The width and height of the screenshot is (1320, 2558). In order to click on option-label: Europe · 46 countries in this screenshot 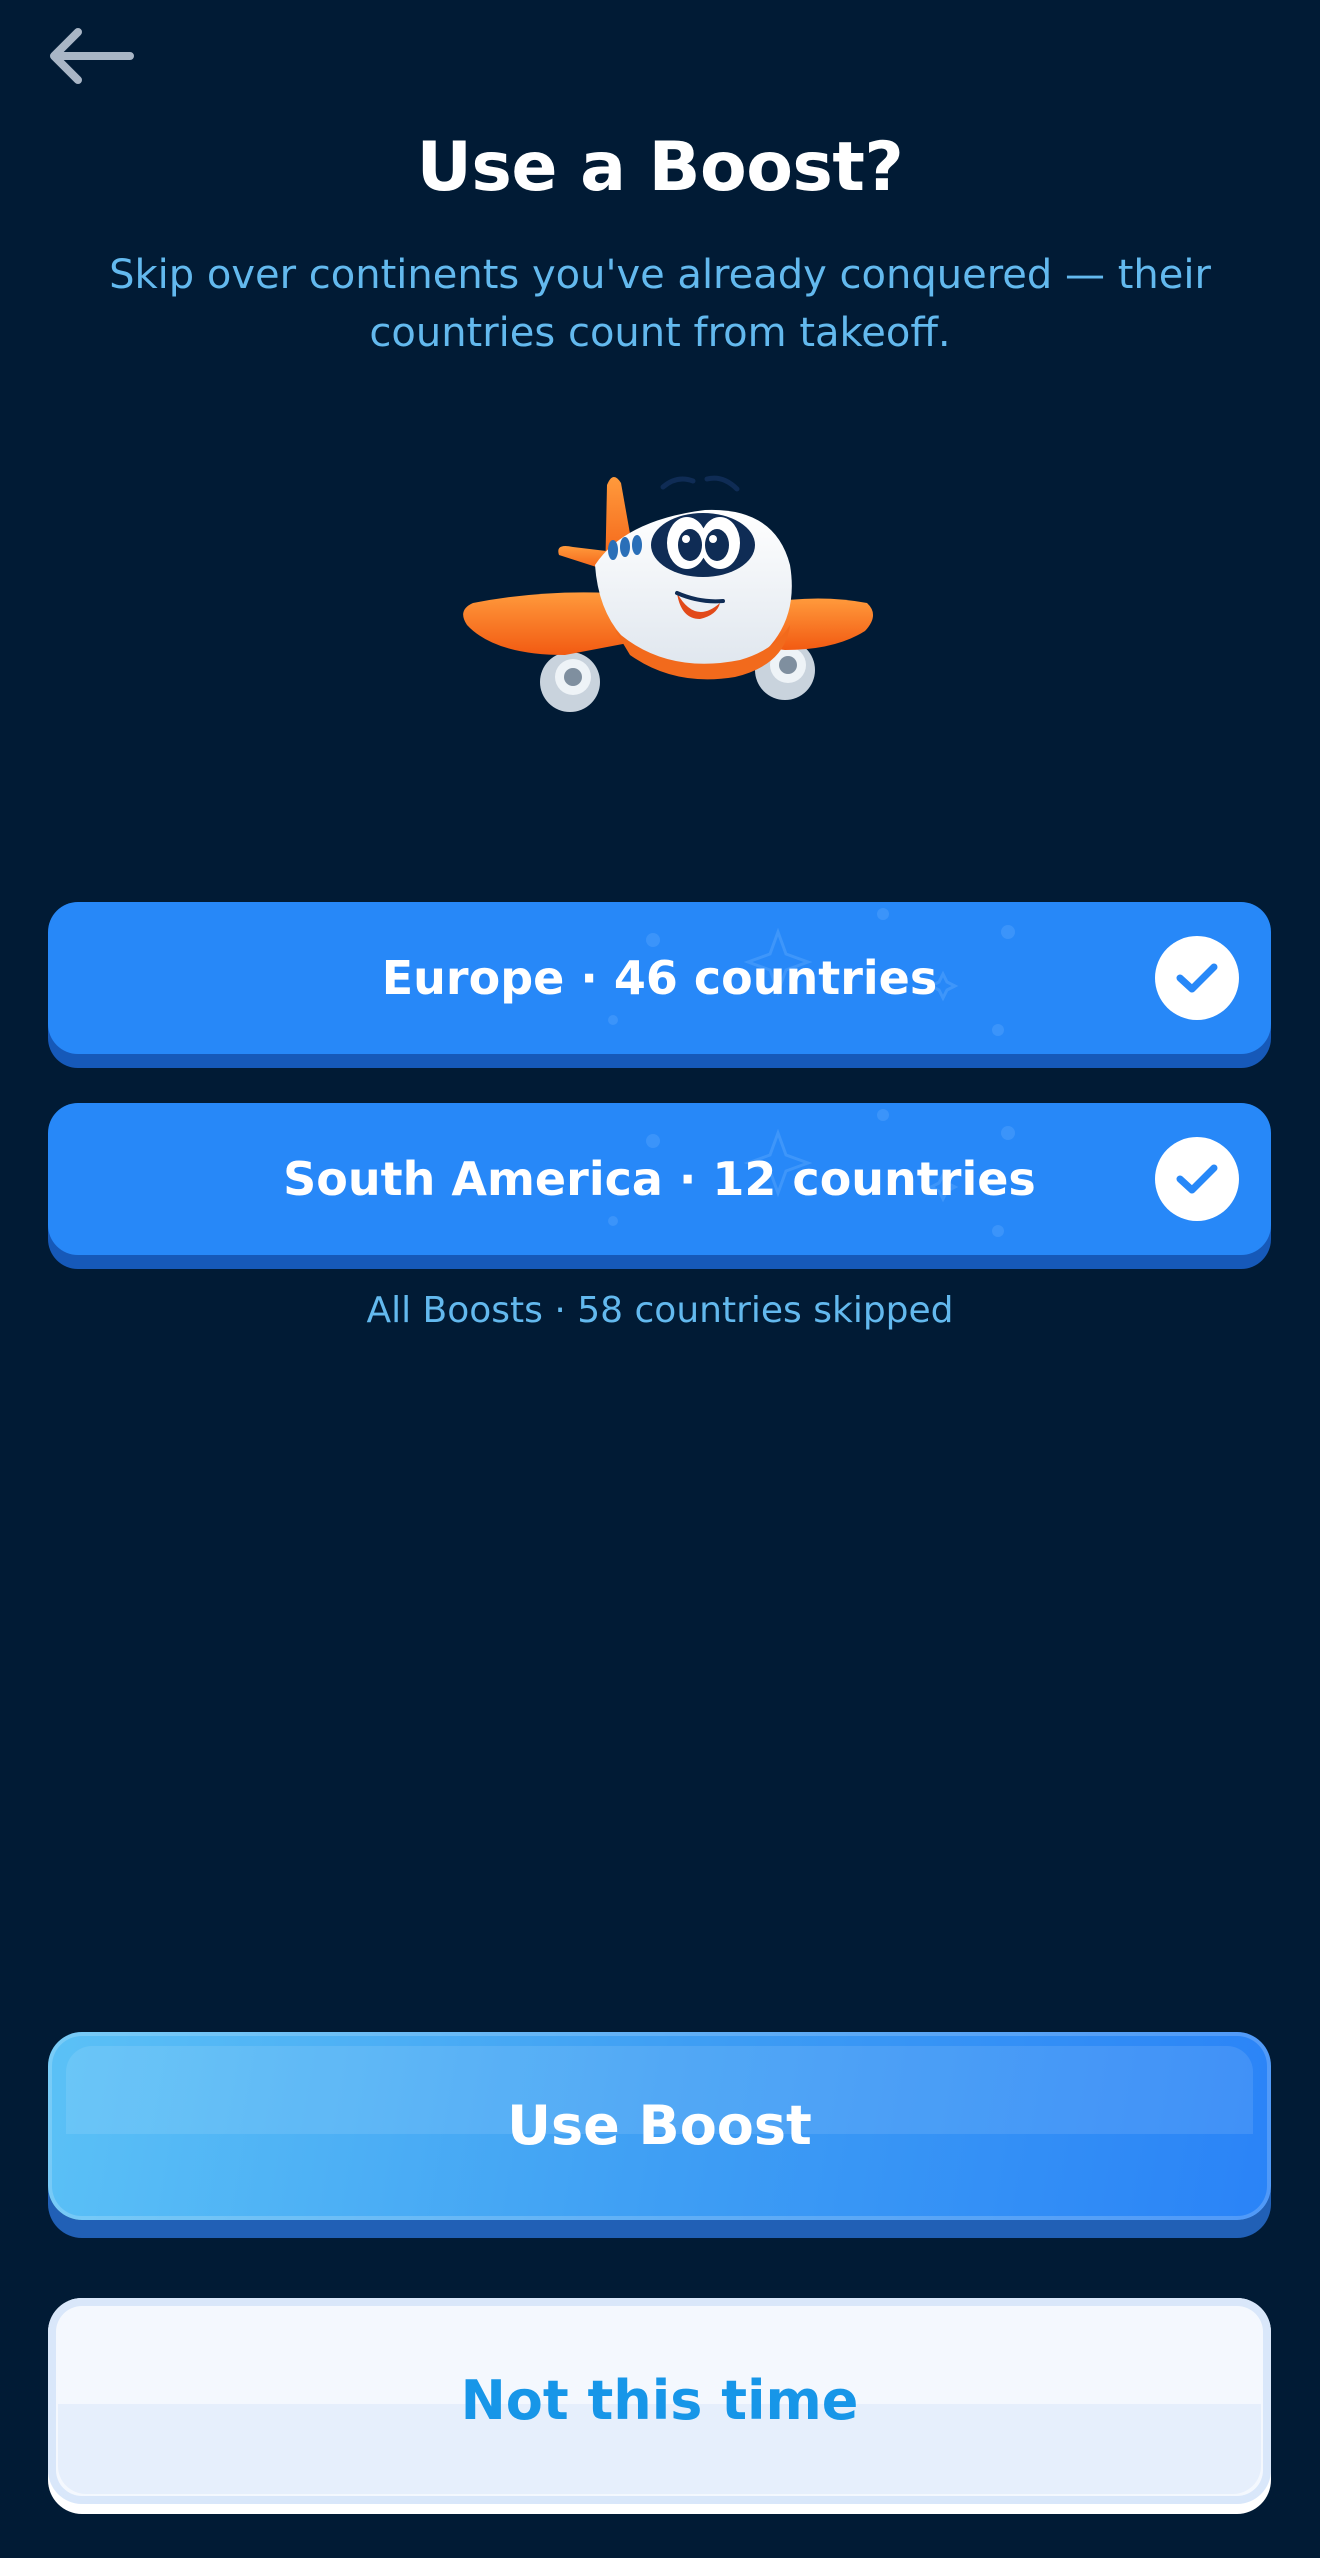, I will do `click(659, 978)`.